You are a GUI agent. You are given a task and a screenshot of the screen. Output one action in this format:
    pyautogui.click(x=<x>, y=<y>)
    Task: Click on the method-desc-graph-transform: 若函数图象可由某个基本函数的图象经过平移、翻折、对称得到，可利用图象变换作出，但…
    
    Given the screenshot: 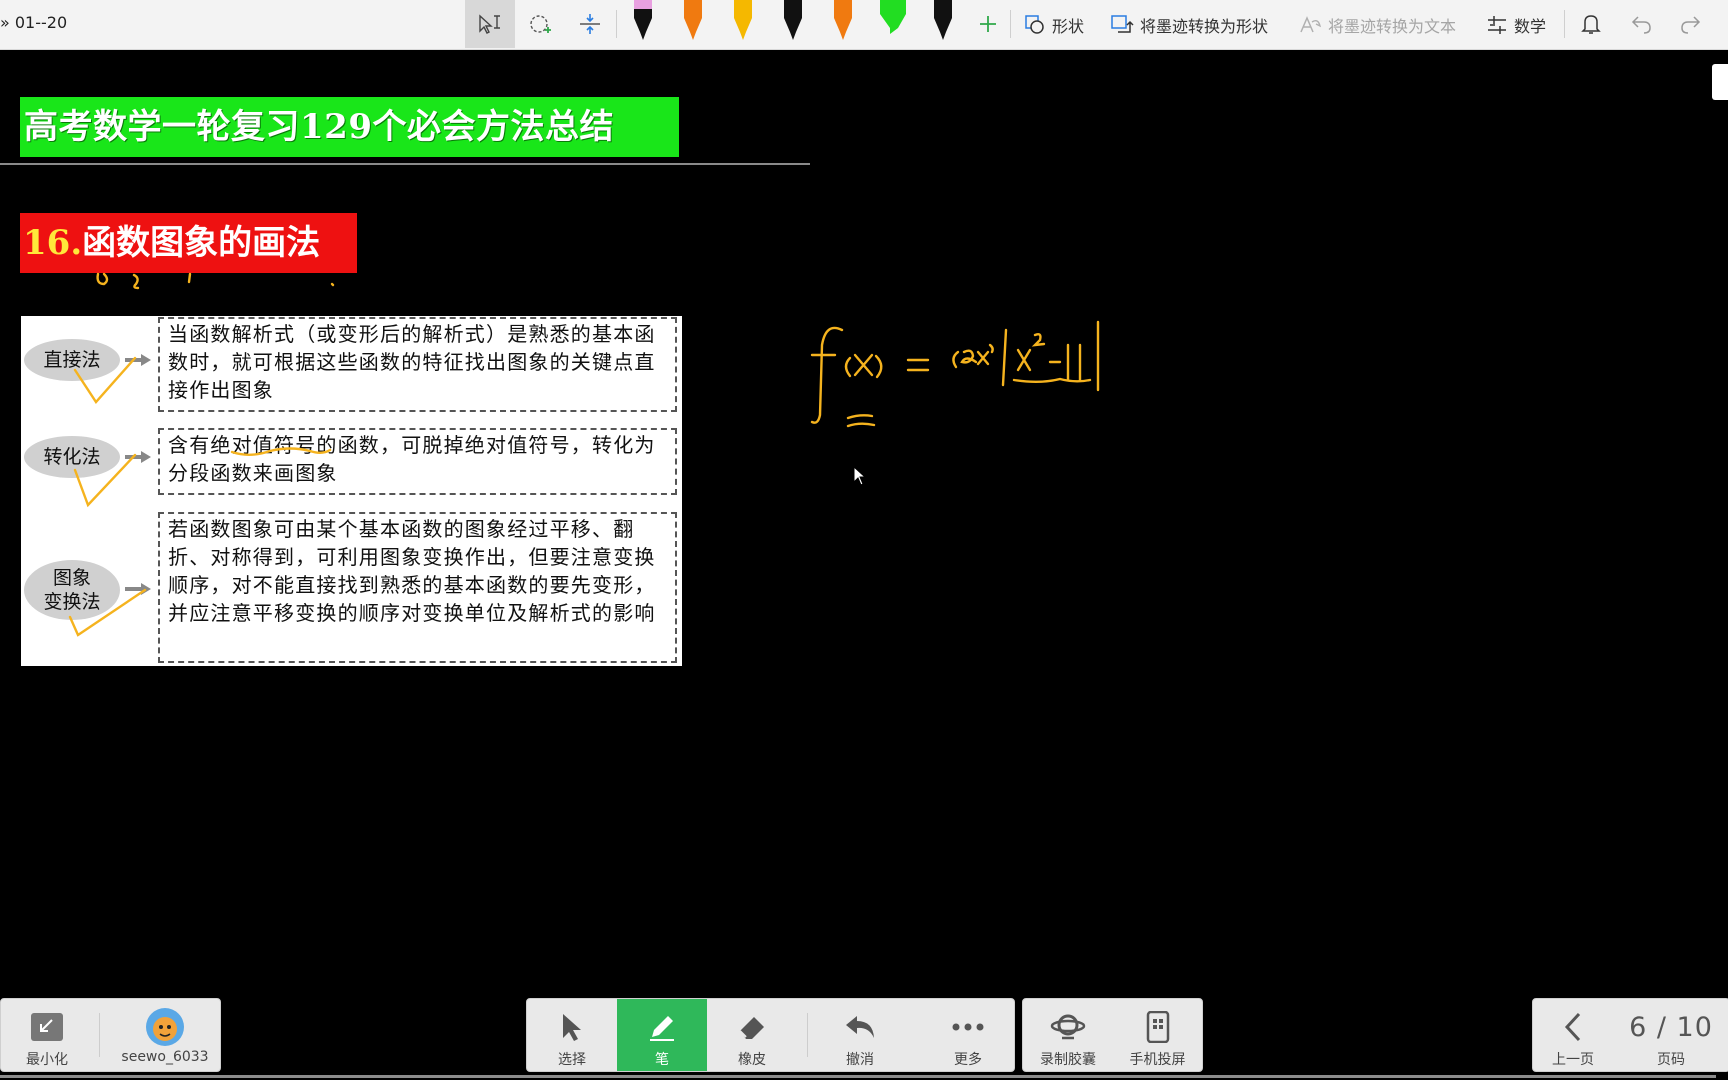 What is the action you would take?
    pyautogui.click(x=417, y=587)
    